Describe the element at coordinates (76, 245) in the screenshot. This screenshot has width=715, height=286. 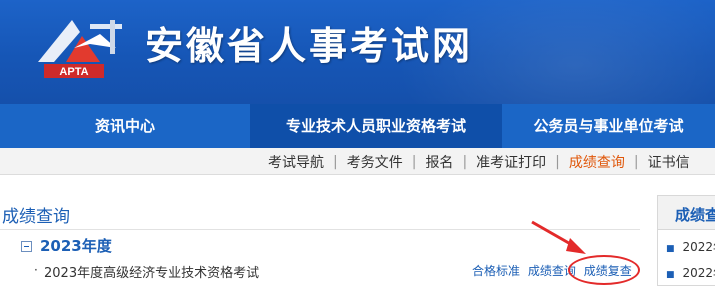
I see `year-heading: 2023年度` at that location.